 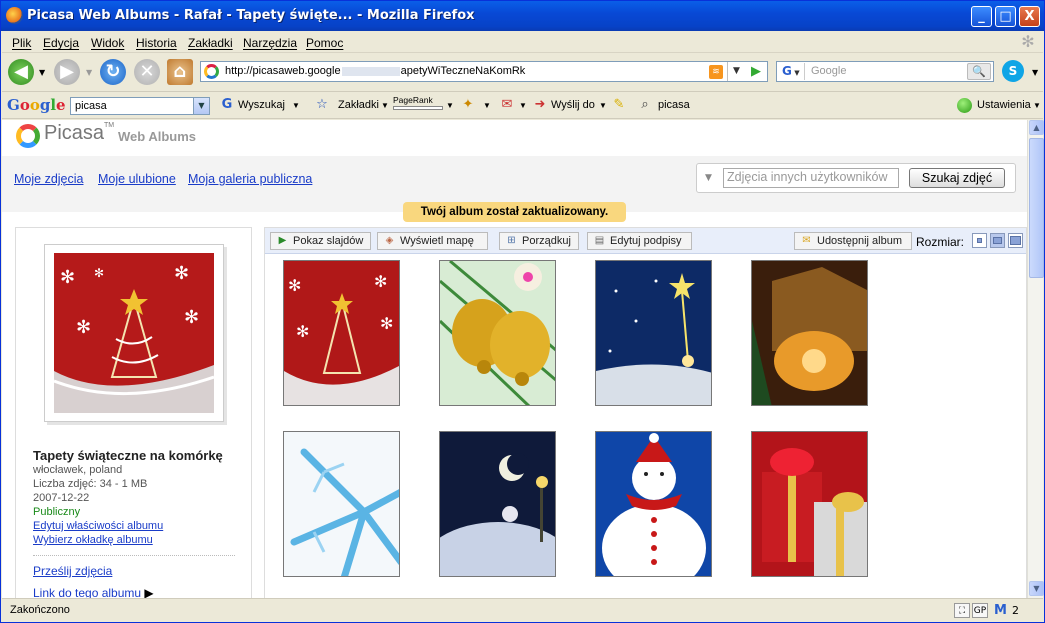 What do you see at coordinates (180, 72) in the screenshot?
I see `home-icon: ⌂` at bounding box center [180, 72].